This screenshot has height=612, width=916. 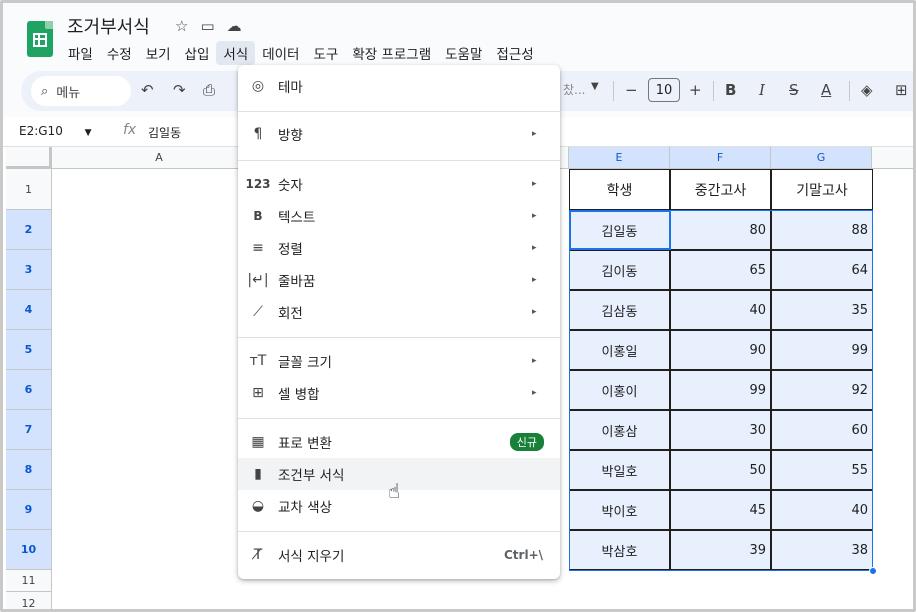 What do you see at coordinates (290, 136) in the screenshot?
I see `format-menu-item-label: 방향` at bounding box center [290, 136].